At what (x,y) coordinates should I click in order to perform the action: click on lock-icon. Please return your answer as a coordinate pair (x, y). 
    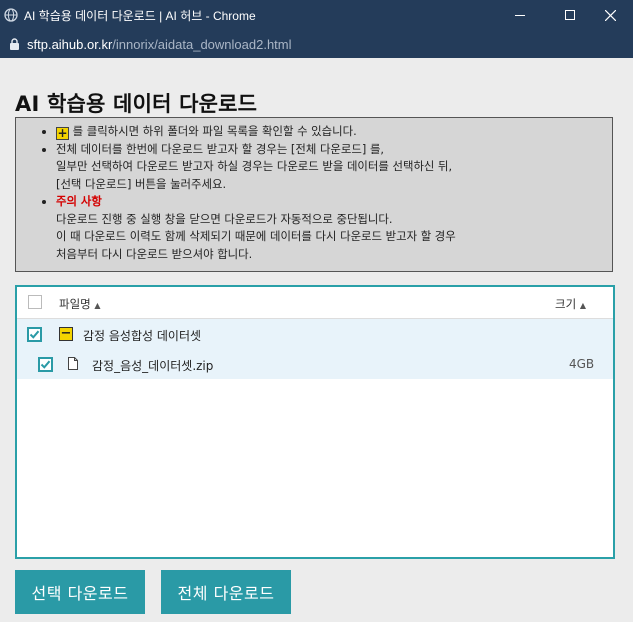
    Looking at the image, I should click on (14, 44).